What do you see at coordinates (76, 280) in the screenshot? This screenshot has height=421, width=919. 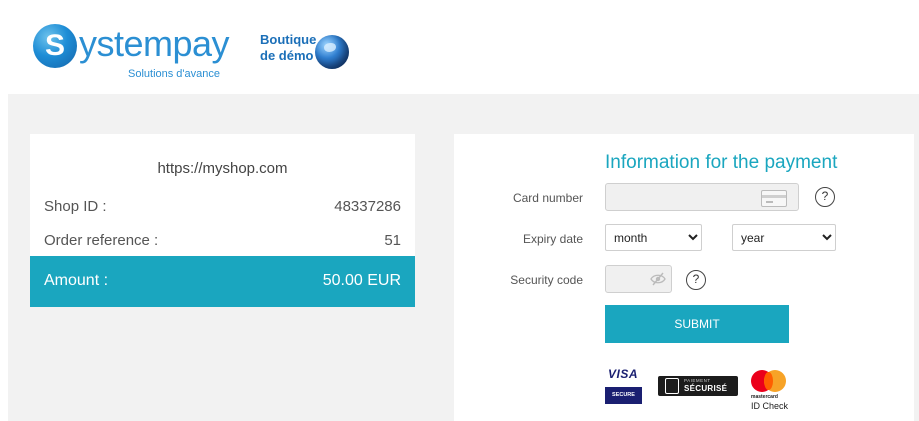 I see `amount-label: Amount :` at bounding box center [76, 280].